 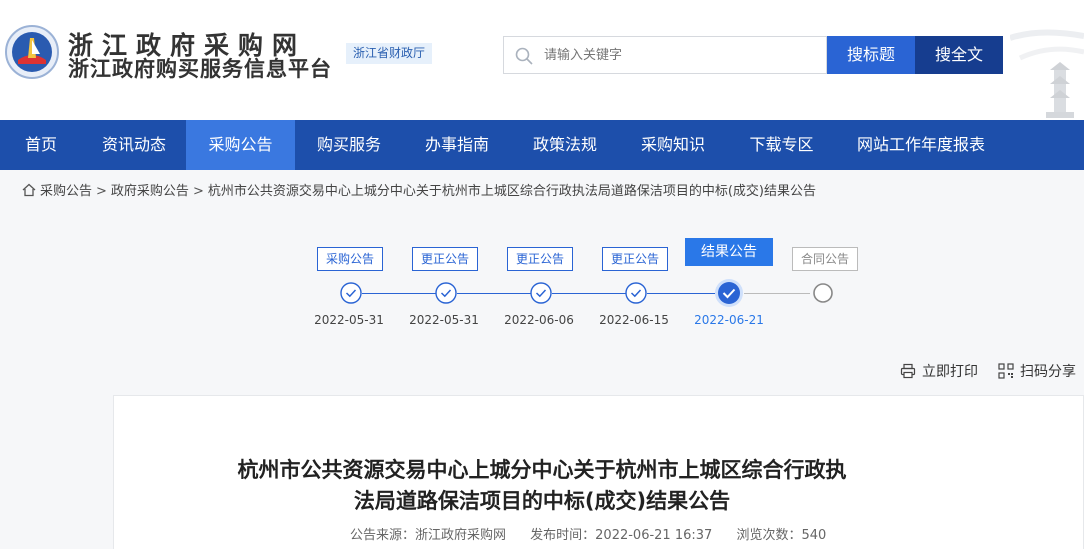 What do you see at coordinates (921, 145) in the screenshot?
I see `nav-item-annual-report: 网站工作年度报表` at bounding box center [921, 145].